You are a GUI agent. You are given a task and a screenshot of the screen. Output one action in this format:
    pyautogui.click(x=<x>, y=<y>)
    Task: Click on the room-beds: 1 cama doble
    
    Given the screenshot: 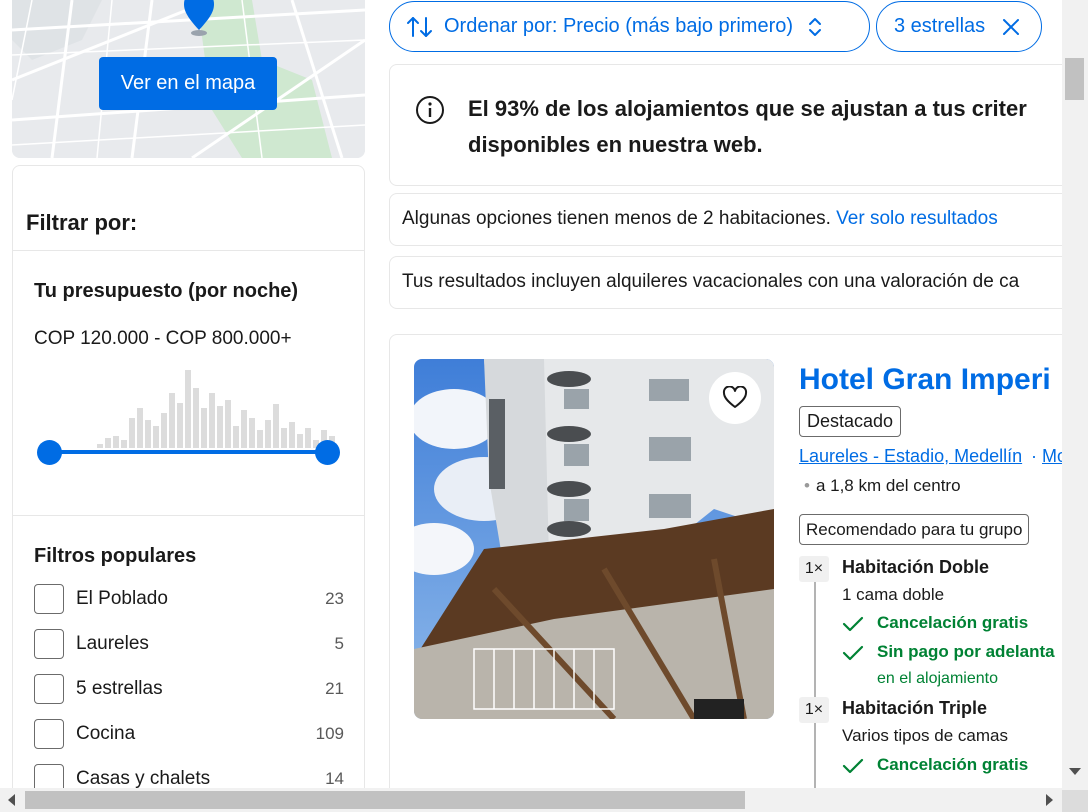 What is the action you would take?
    pyautogui.click(x=893, y=594)
    